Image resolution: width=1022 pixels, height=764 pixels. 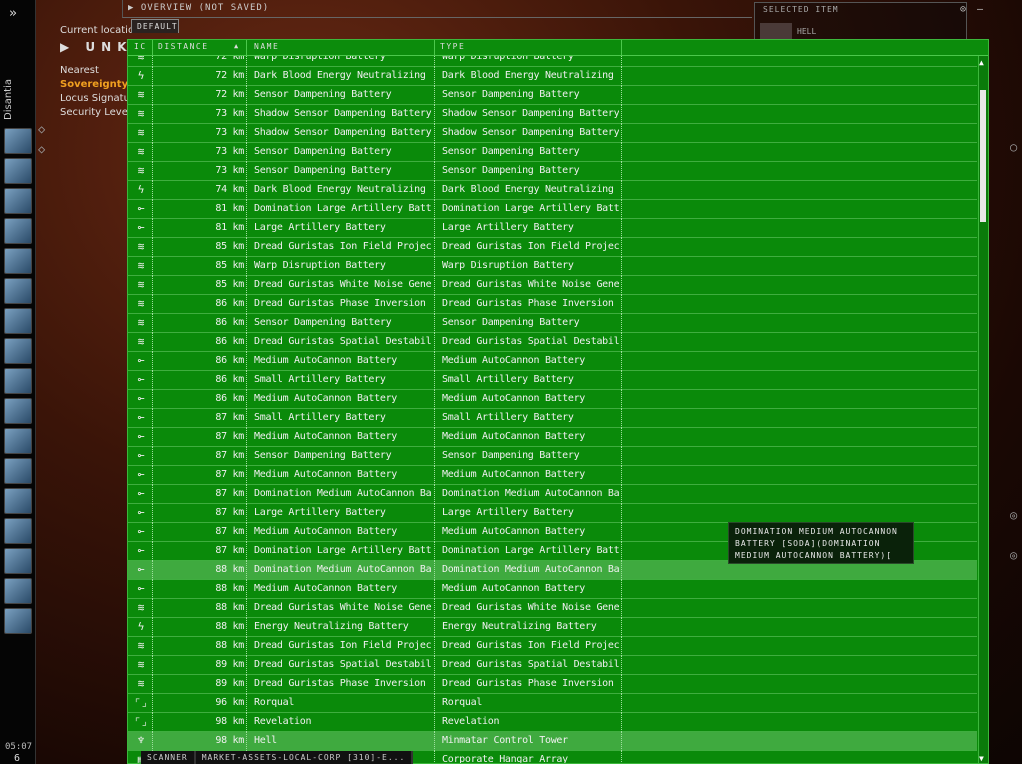 I want to click on chat-icon, so click(x=18, y=561).